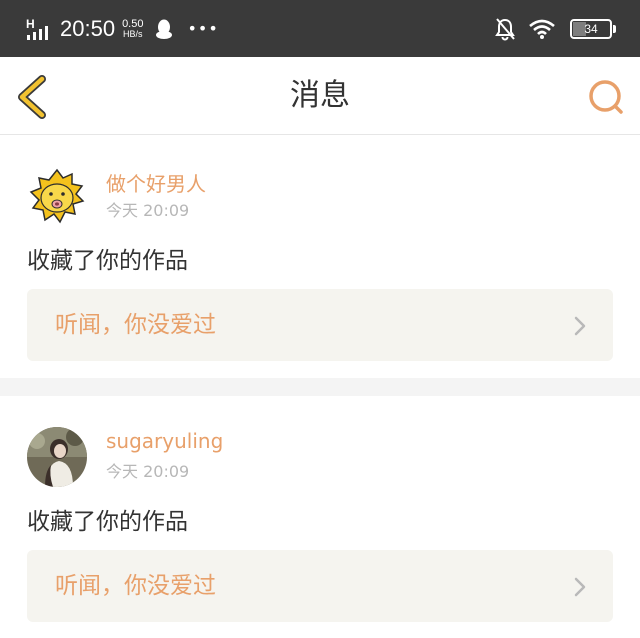  I want to click on clock: 20:50, so click(88, 28).